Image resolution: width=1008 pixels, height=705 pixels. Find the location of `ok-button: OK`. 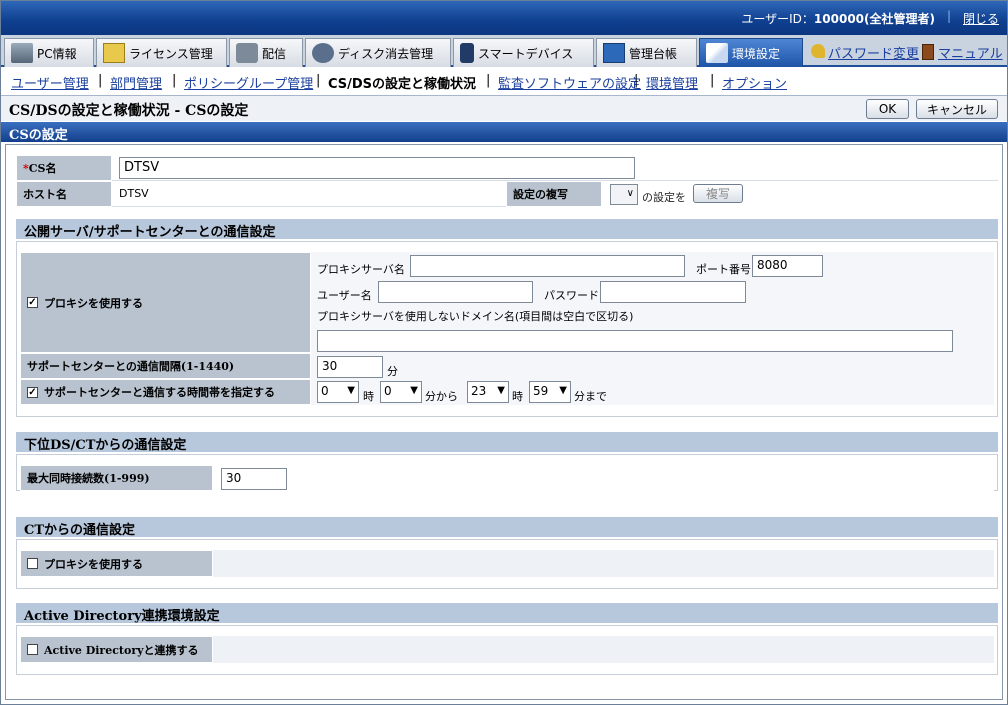

ok-button: OK is located at coordinates (887, 109).